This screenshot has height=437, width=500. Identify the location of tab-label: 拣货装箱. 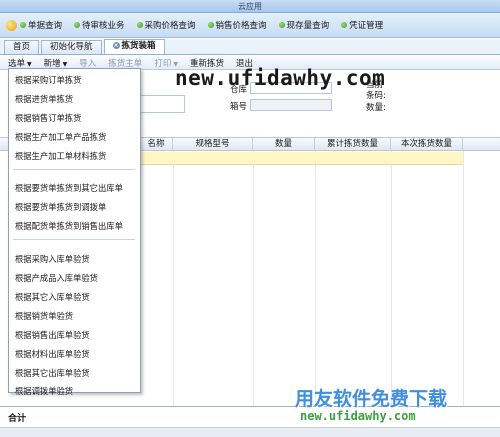
(138, 46).